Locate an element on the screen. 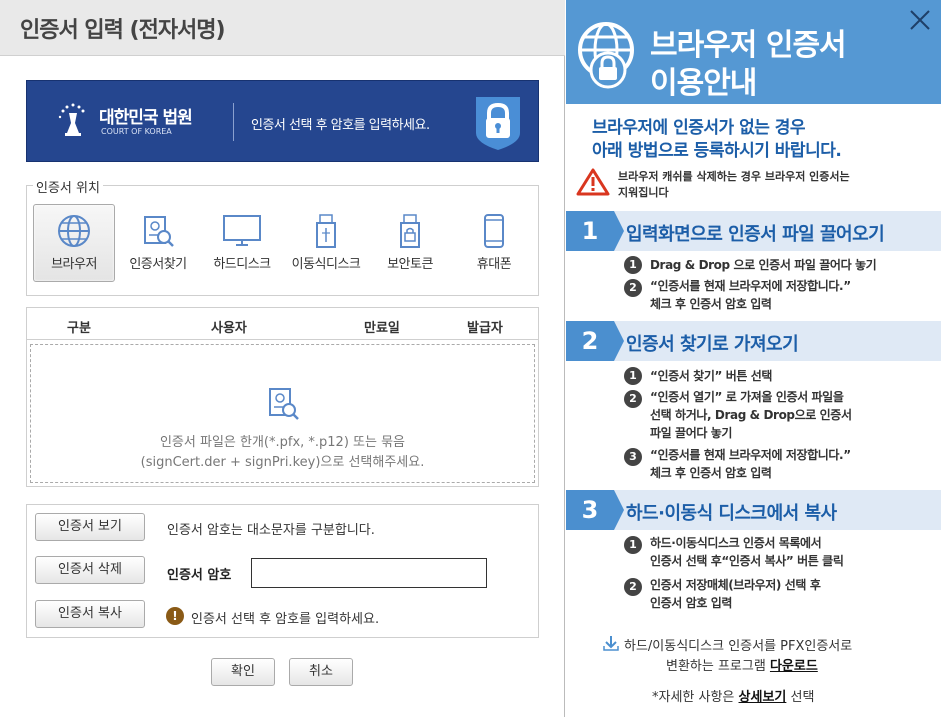 This screenshot has height=717, width=941. step-item-text: “인증서 찾기” 버튼 선택 is located at coordinates (711, 376).